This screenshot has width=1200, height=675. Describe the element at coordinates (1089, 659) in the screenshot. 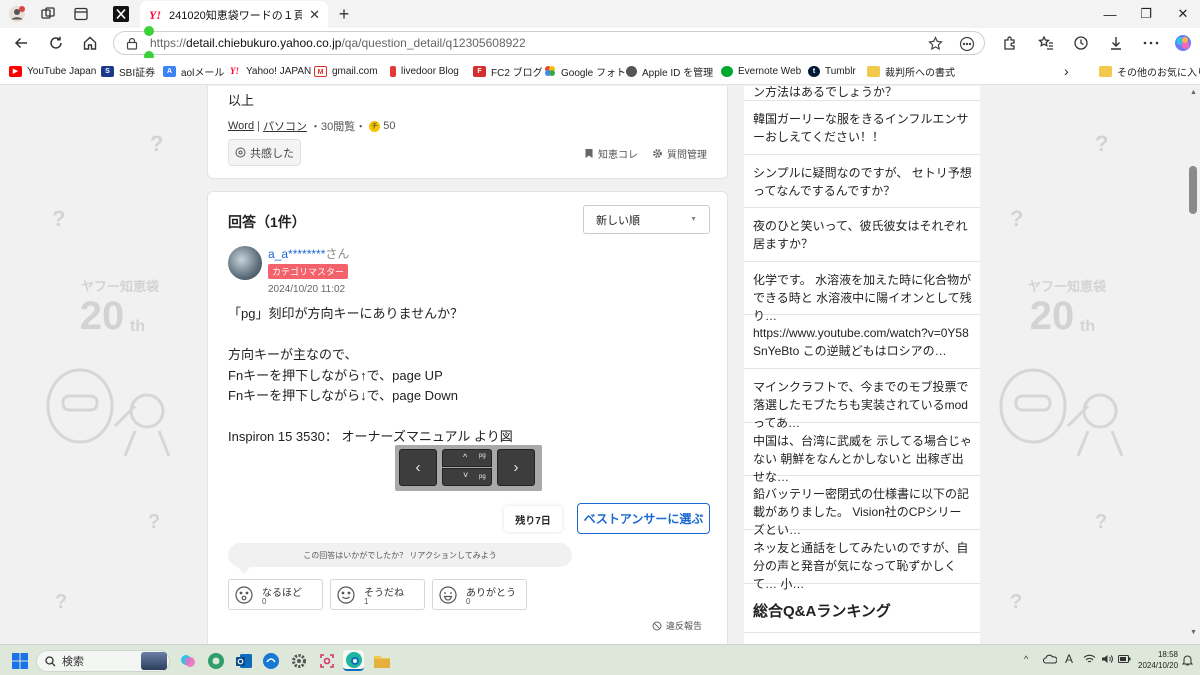

I see `wifi-icon` at that location.